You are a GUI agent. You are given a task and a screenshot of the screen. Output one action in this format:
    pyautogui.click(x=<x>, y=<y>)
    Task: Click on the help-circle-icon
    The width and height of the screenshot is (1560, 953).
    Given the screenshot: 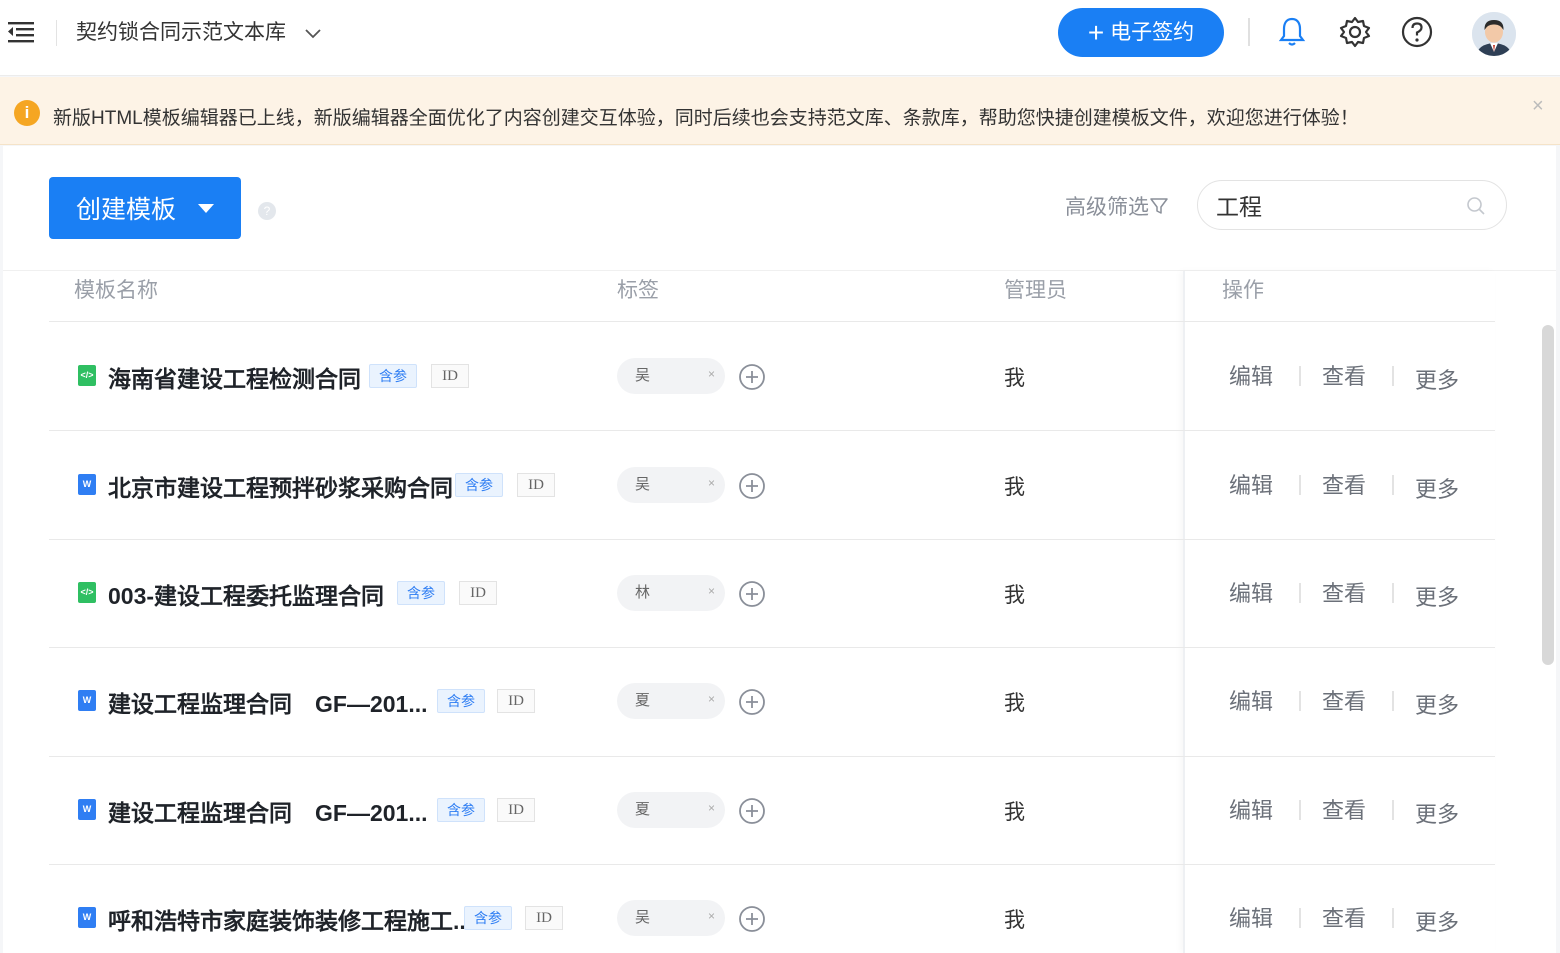 What is the action you would take?
    pyautogui.click(x=1417, y=32)
    